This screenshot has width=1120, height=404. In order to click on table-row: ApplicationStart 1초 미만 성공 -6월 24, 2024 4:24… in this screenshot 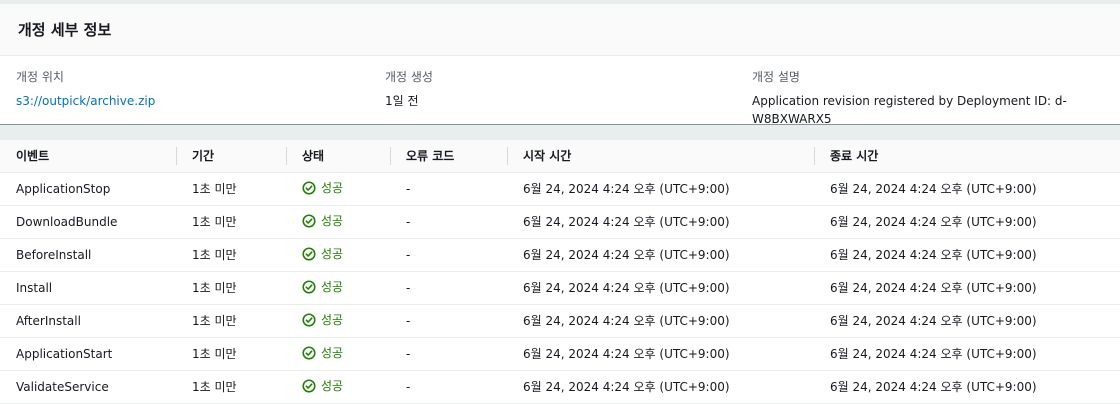, I will do `click(560, 354)`.